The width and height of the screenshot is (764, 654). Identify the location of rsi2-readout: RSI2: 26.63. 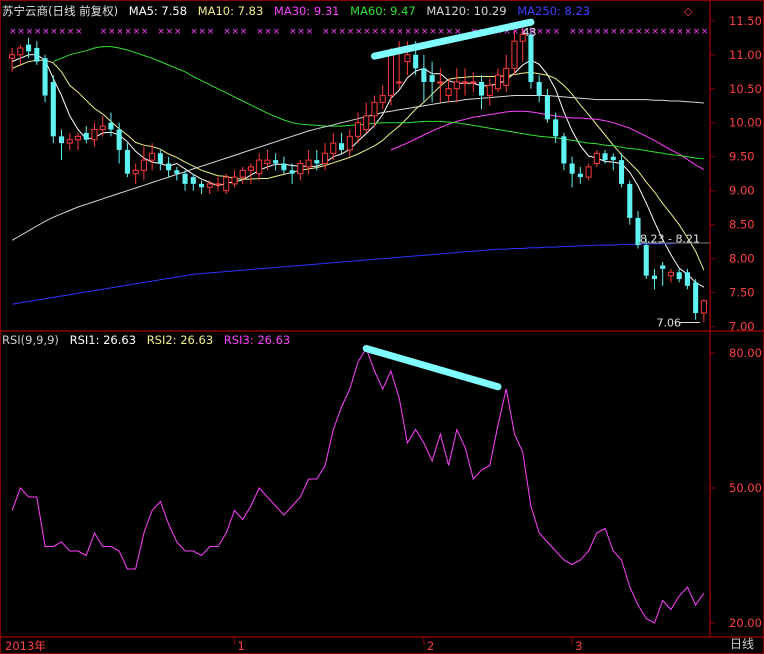
(180, 340).